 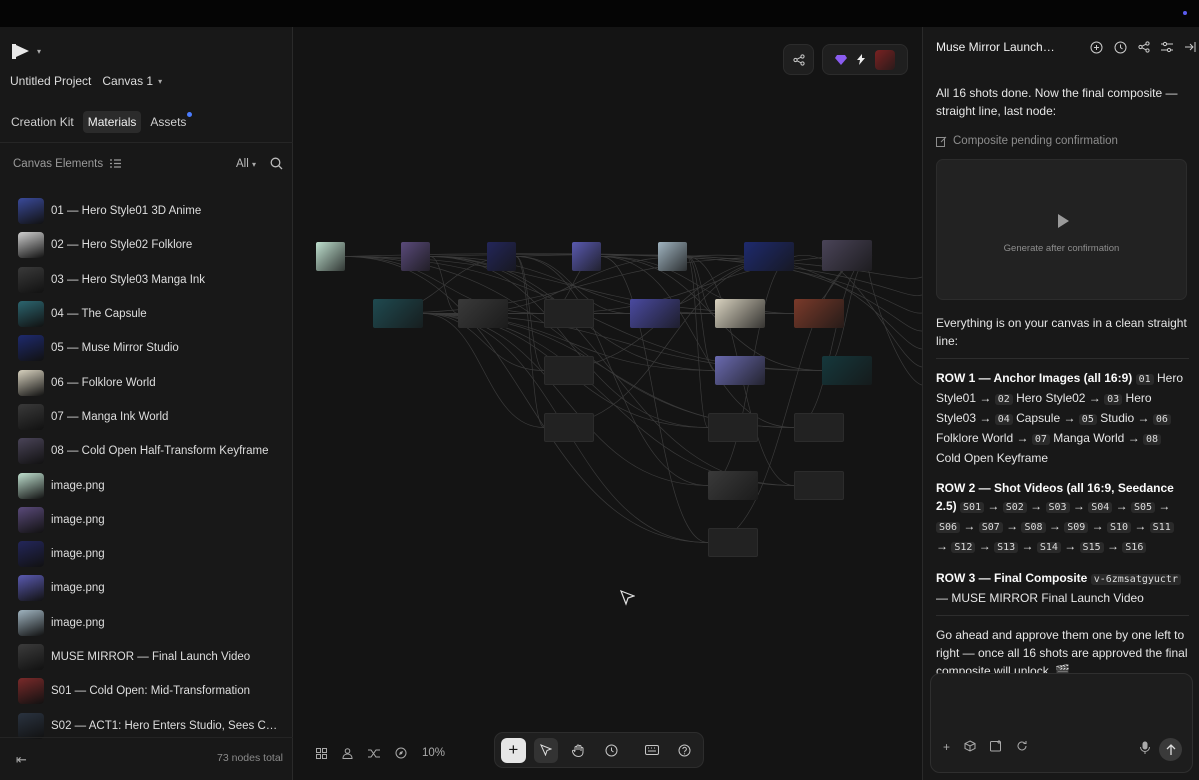 What do you see at coordinates (841, 59) in the screenshot?
I see `gem-icon` at bounding box center [841, 59].